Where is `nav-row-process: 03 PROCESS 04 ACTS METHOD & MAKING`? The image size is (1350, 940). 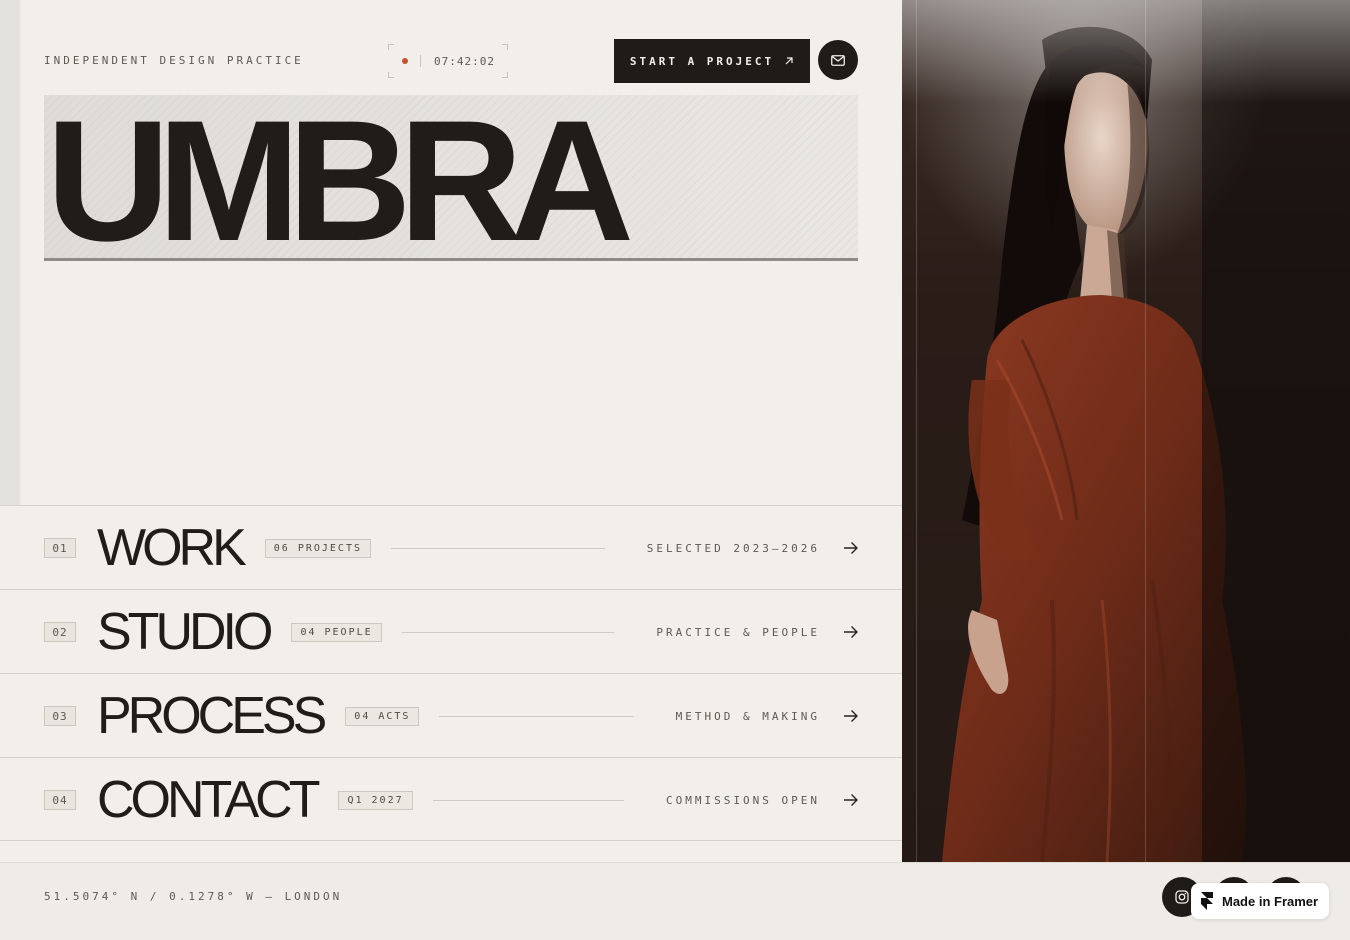
nav-row-process: 03 PROCESS 04 ACTS METHOD & MAKING is located at coordinates (451, 715).